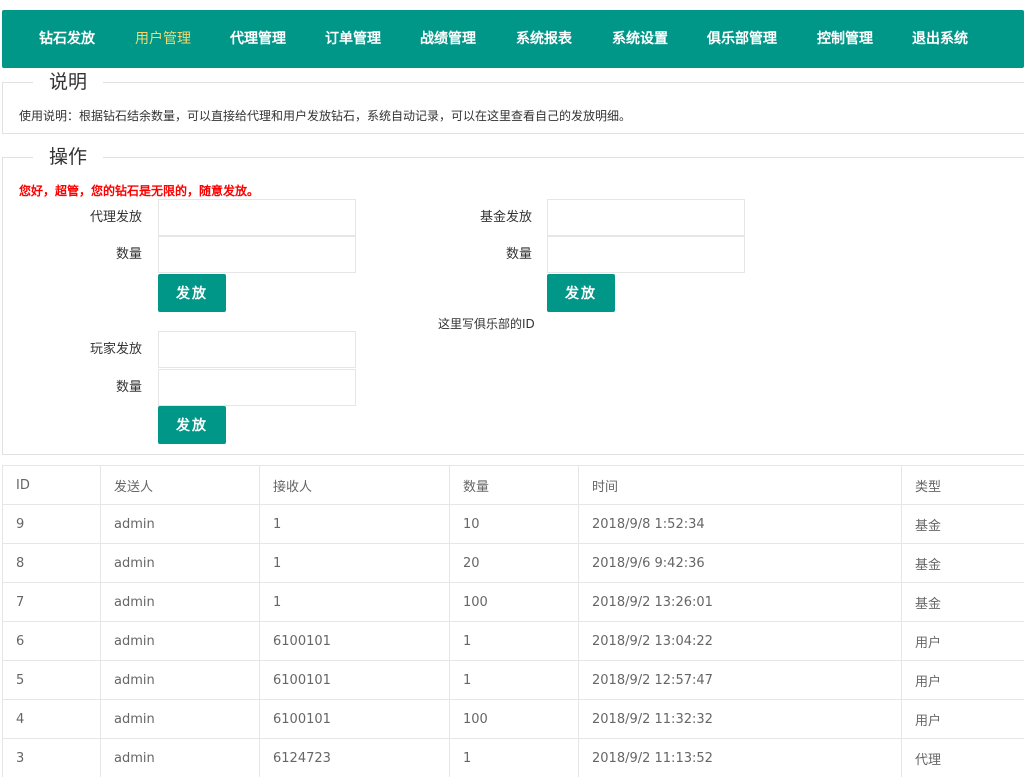  What do you see at coordinates (128, 254) in the screenshot?
I see `agent-qty-label: 数量` at bounding box center [128, 254].